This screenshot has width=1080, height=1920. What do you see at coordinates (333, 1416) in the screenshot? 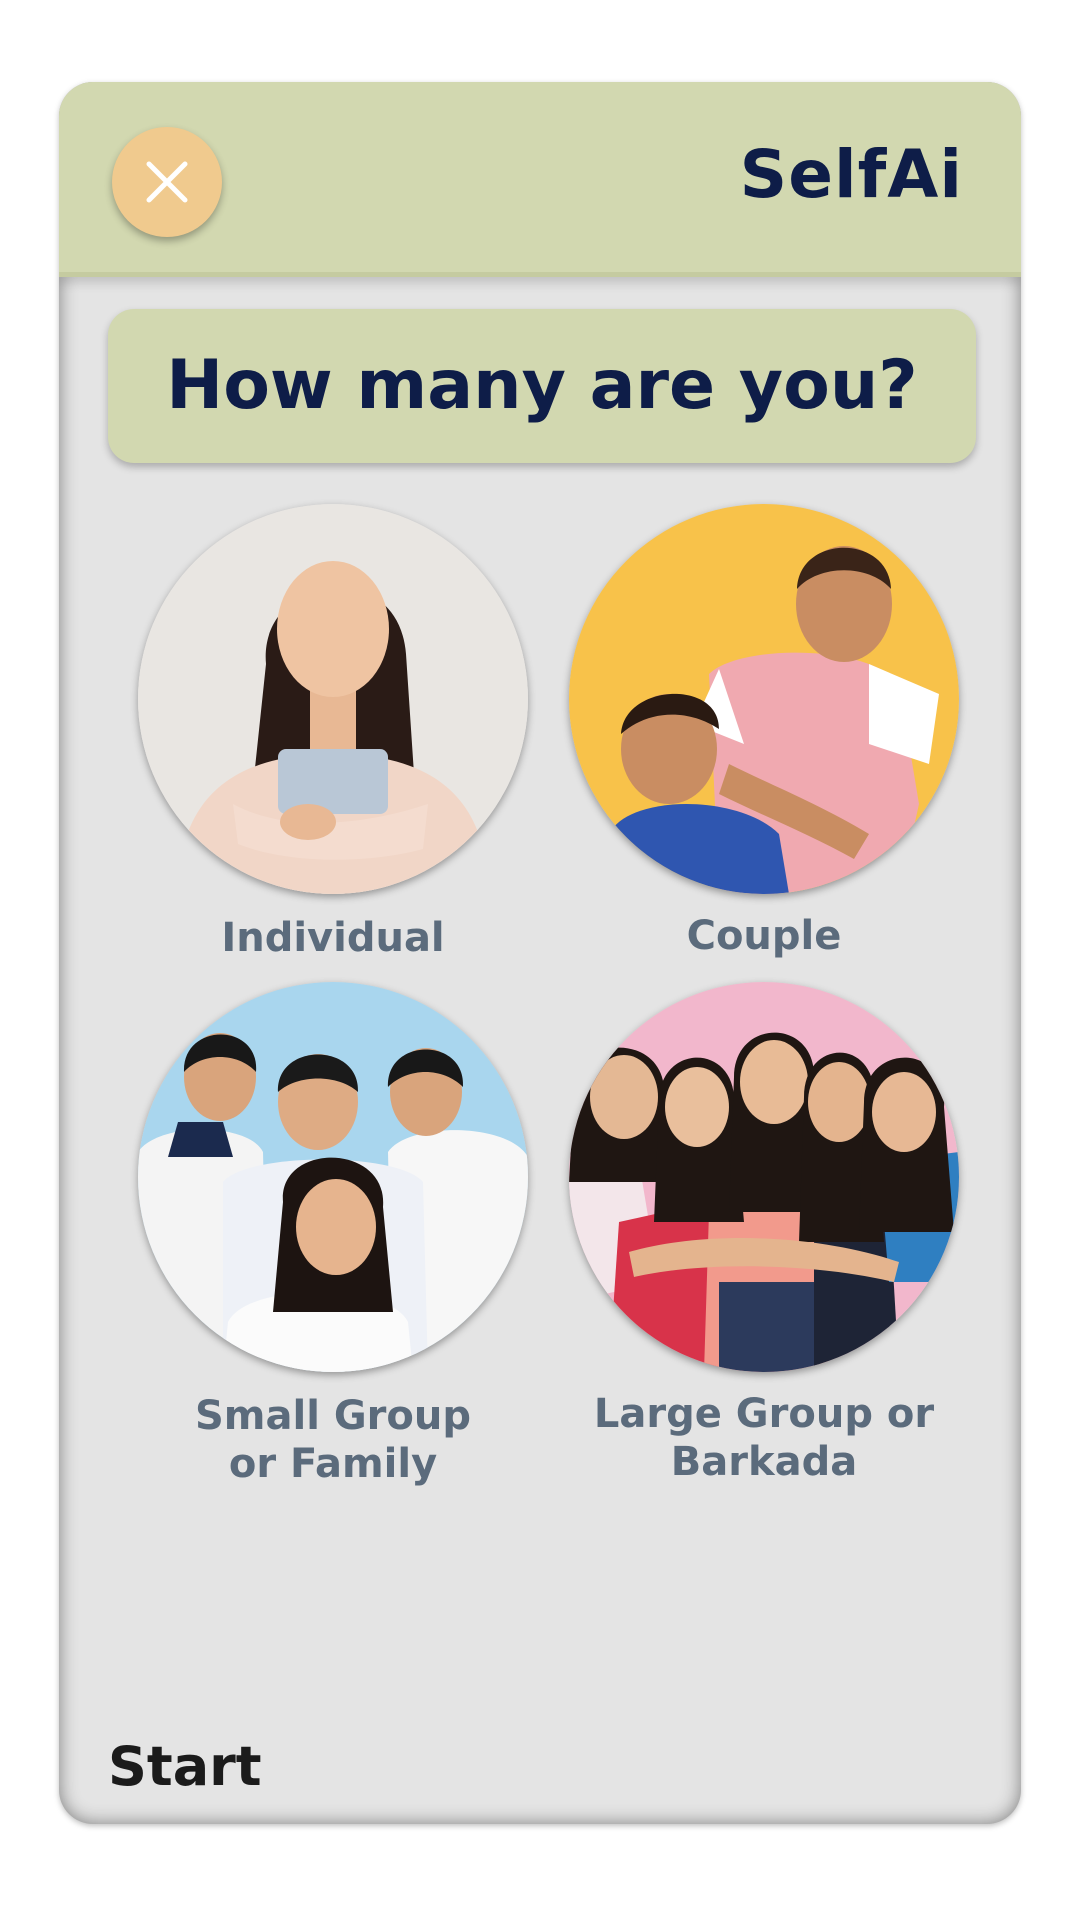
I see `option-label-line1: Small Group` at bounding box center [333, 1416].